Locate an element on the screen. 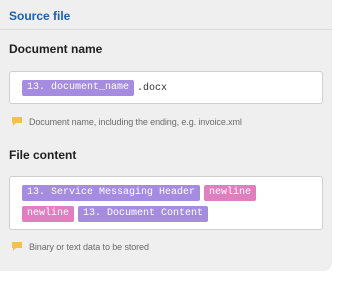 This screenshot has width=340, height=286. document-name-suffix: .docx is located at coordinates (152, 88).